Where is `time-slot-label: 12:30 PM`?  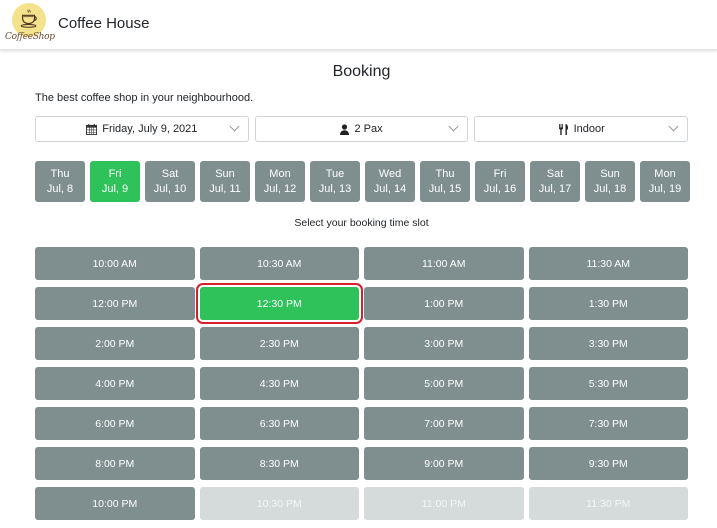 time-slot-label: 12:30 PM is located at coordinates (279, 303).